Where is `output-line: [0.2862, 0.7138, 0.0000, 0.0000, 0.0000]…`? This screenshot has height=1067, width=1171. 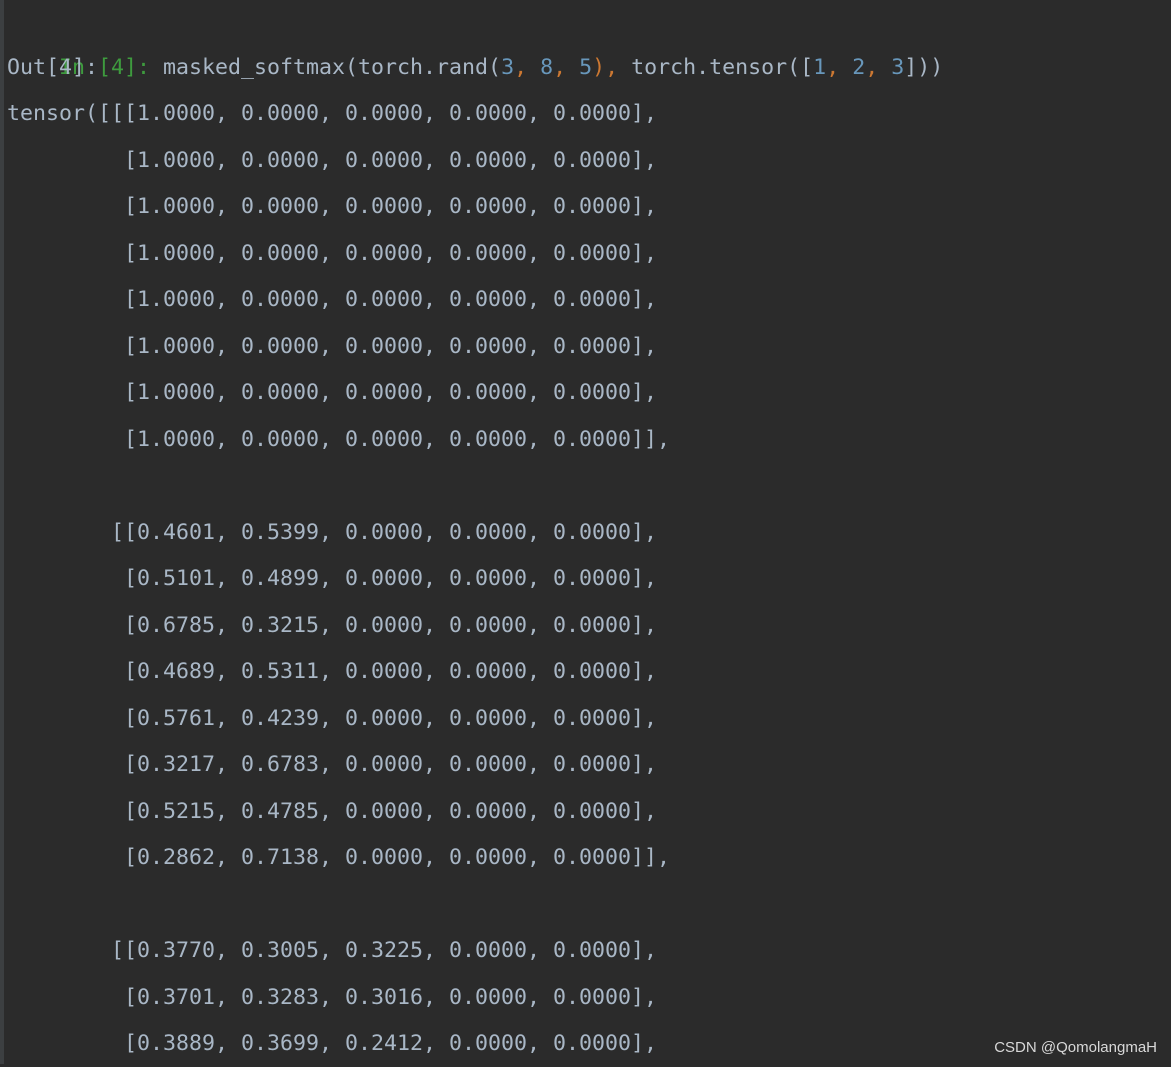 output-line: [0.2862, 0.7138, 0.0000, 0.0000, 0.0000]… is located at coordinates (339, 857).